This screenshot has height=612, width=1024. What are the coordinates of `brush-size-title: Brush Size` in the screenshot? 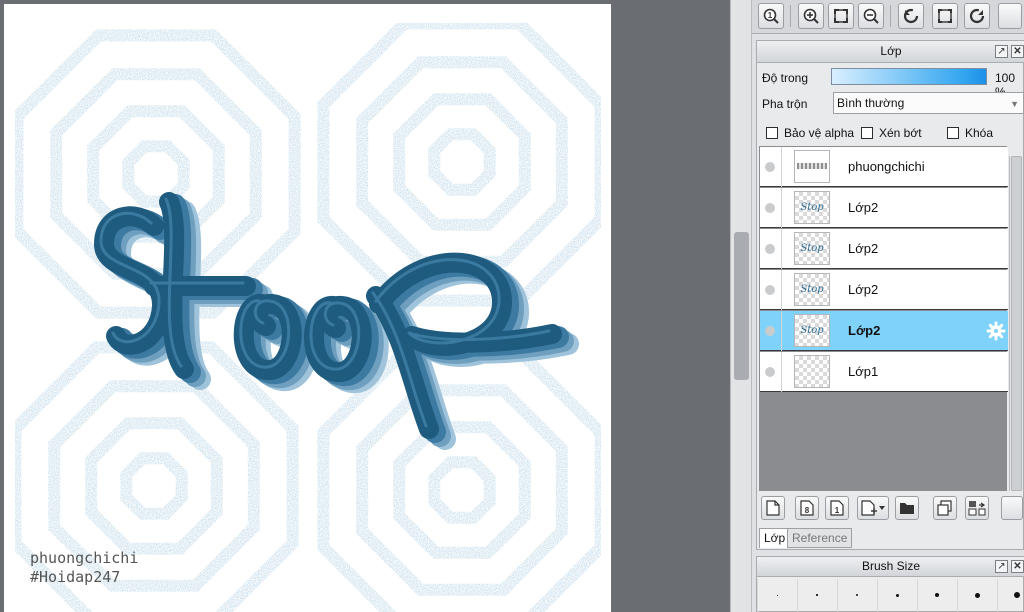 It's located at (891, 566).